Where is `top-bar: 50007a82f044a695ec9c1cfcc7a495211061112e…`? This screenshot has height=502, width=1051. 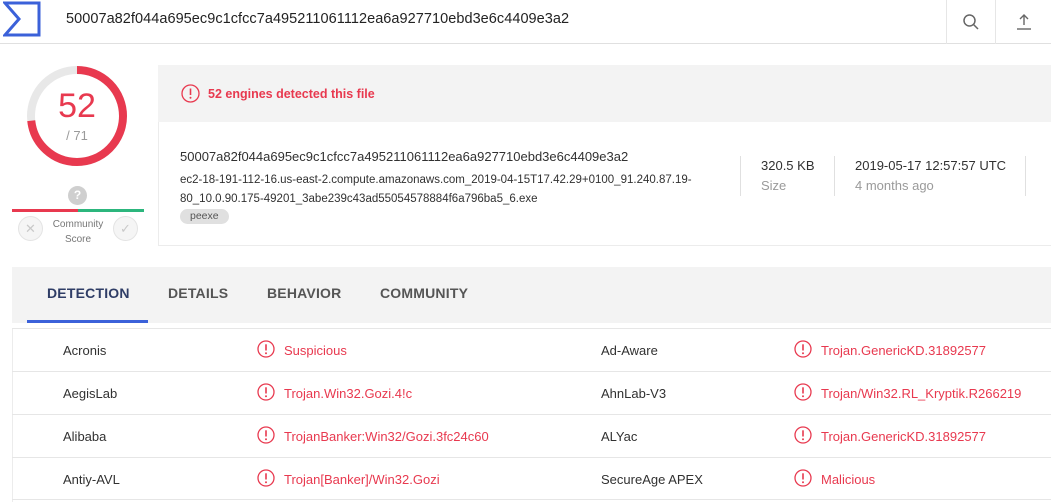
top-bar: 50007a82f044a695ec9c1cfcc7a495211061112e… is located at coordinates (525, 22).